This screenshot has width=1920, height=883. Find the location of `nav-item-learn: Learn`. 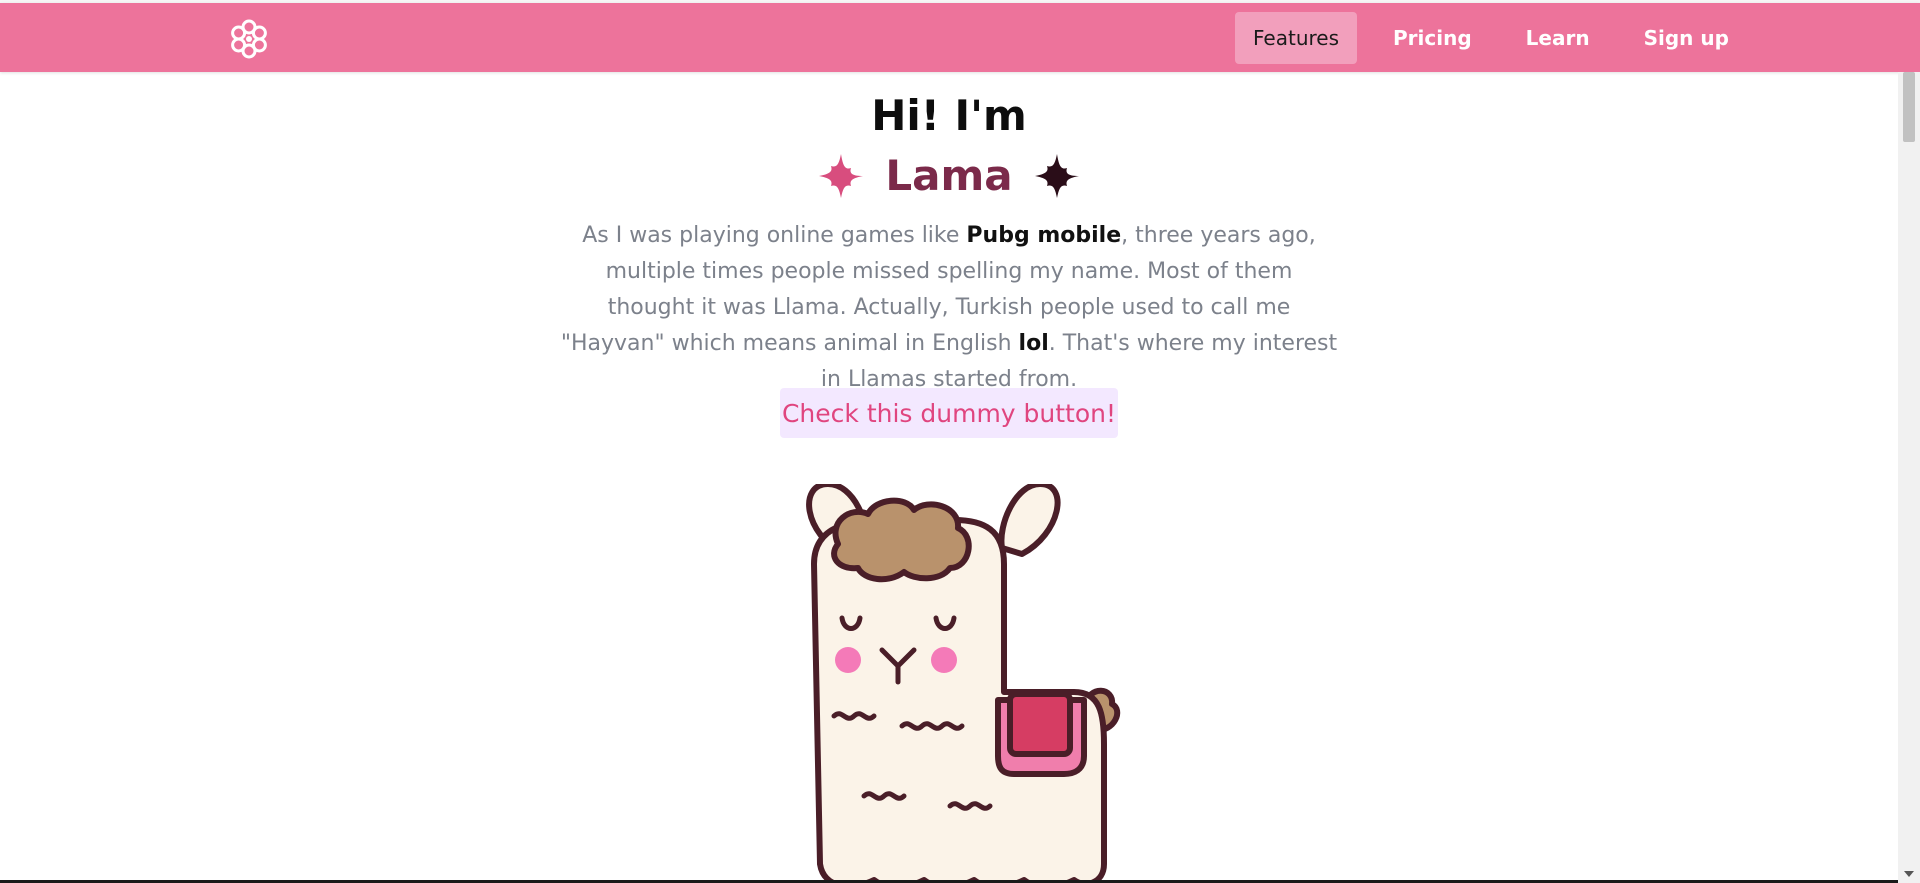

nav-item-learn: Learn is located at coordinates (1558, 38).